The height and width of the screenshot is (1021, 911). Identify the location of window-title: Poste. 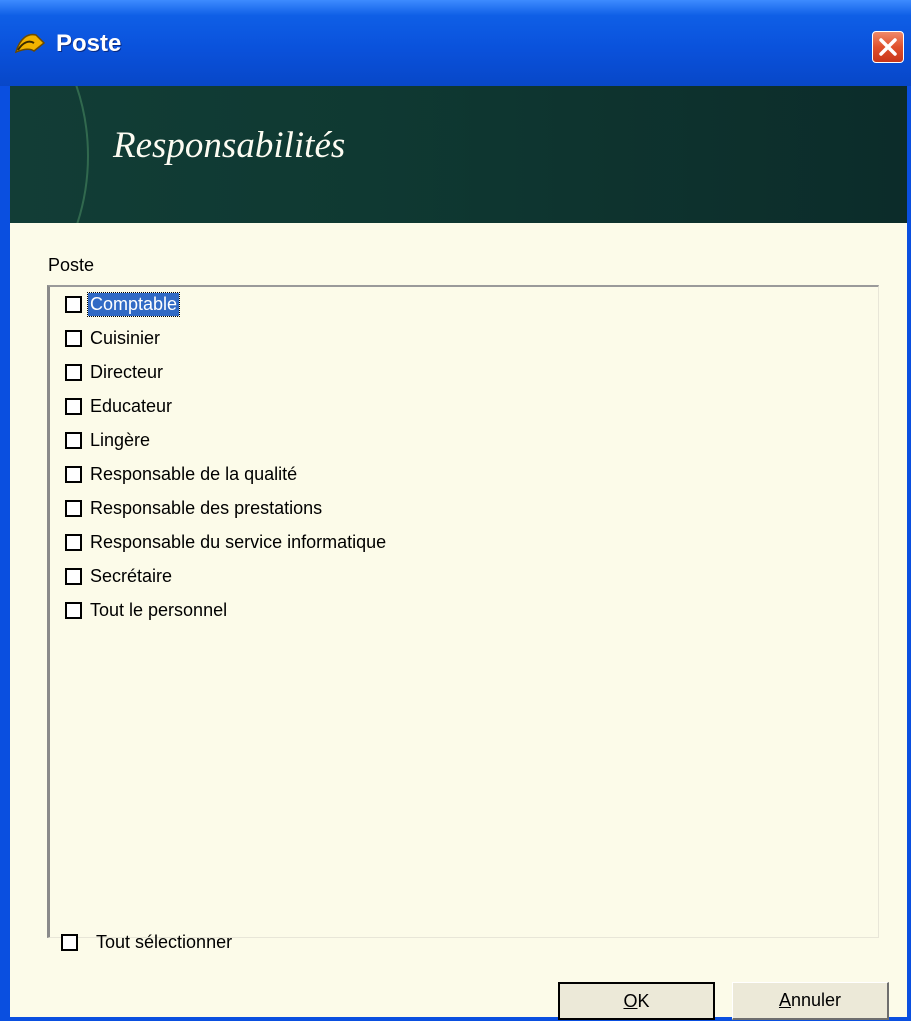
(89, 43).